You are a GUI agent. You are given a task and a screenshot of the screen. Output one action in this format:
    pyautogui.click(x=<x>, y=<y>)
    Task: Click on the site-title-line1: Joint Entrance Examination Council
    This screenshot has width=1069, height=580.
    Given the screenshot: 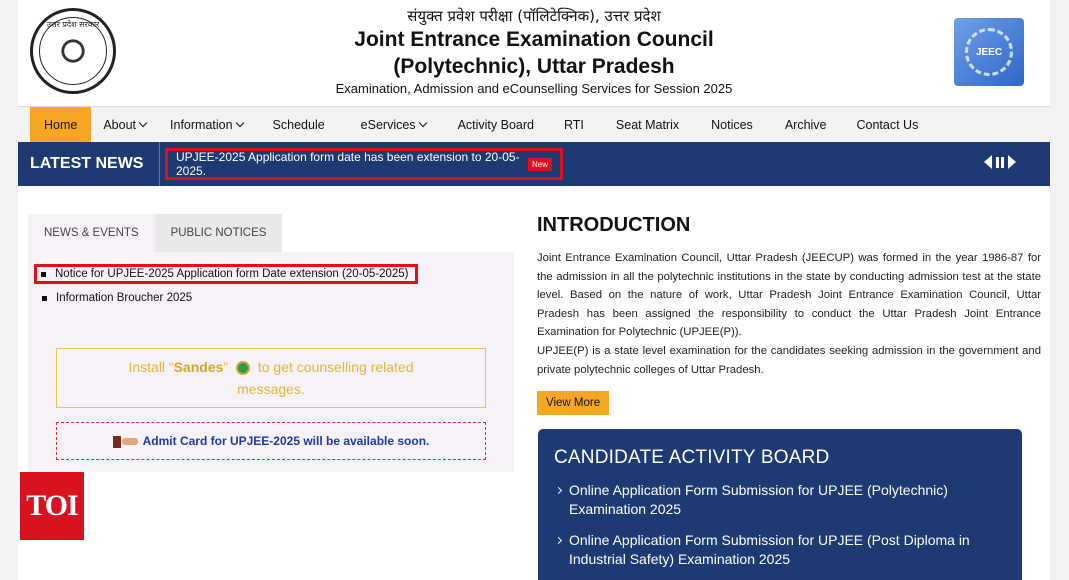 What is the action you would take?
    pyautogui.click(x=534, y=39)
    